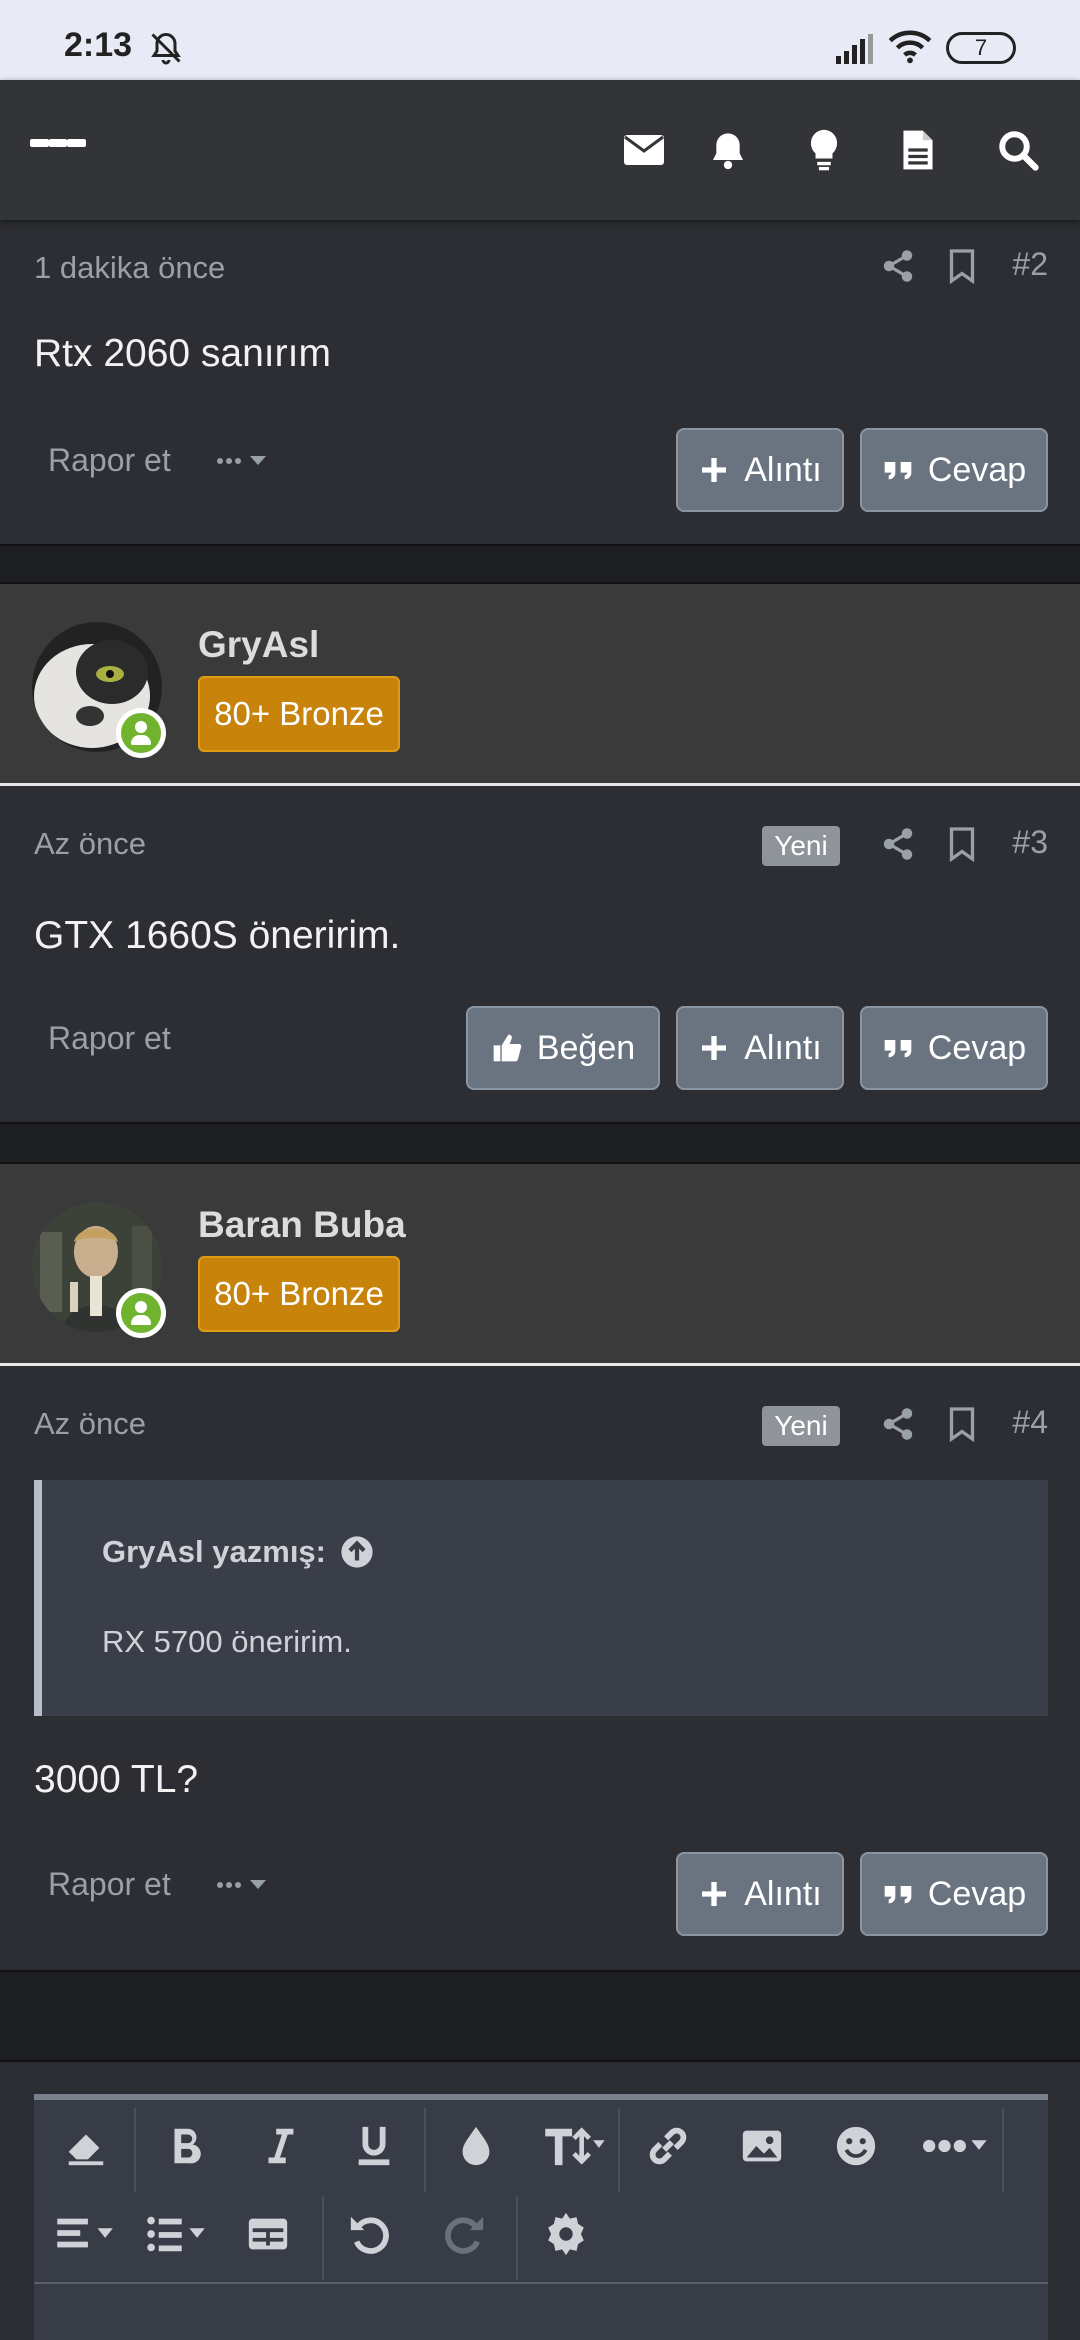  Describe the element at coordinates (507, 1048) in the screenshot. I see `thumbs-up-icon` at that location.